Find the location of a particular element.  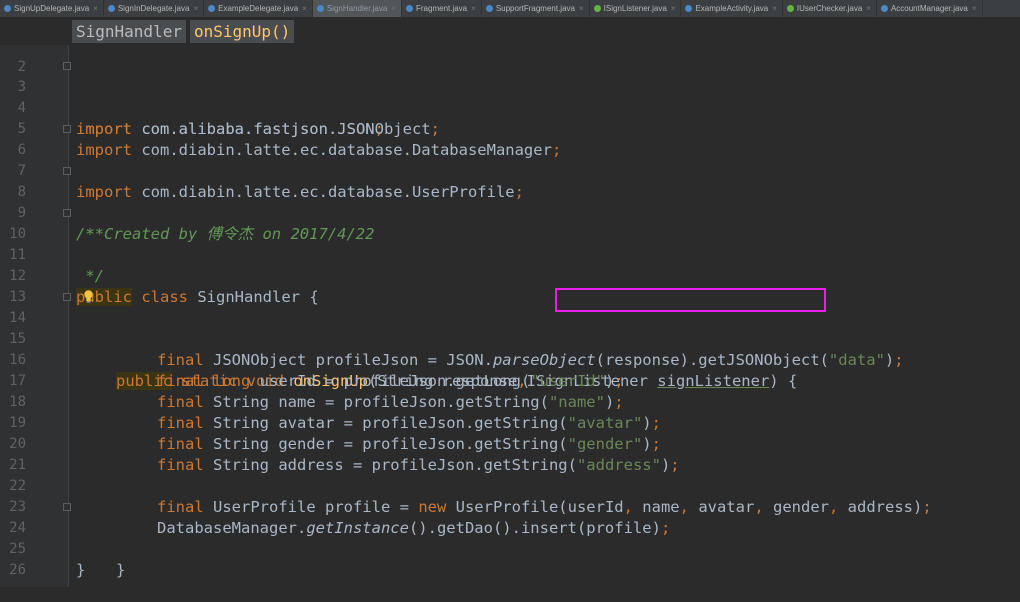

editor-tab: AccountManager.java × is located at coordinates (930, 8).